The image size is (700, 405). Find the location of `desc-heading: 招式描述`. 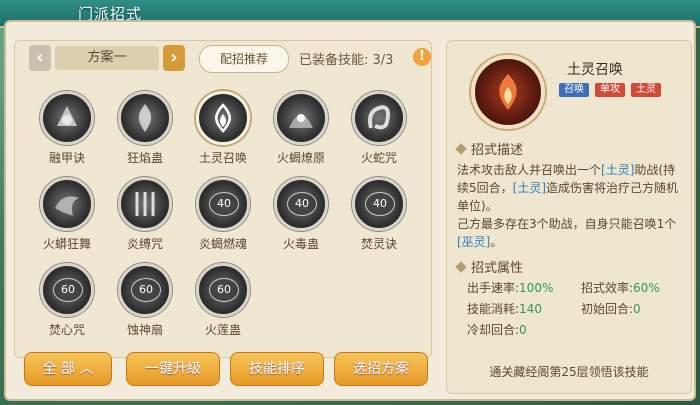

desc-heading: 招式描述 is located at coordinates (489, 148).